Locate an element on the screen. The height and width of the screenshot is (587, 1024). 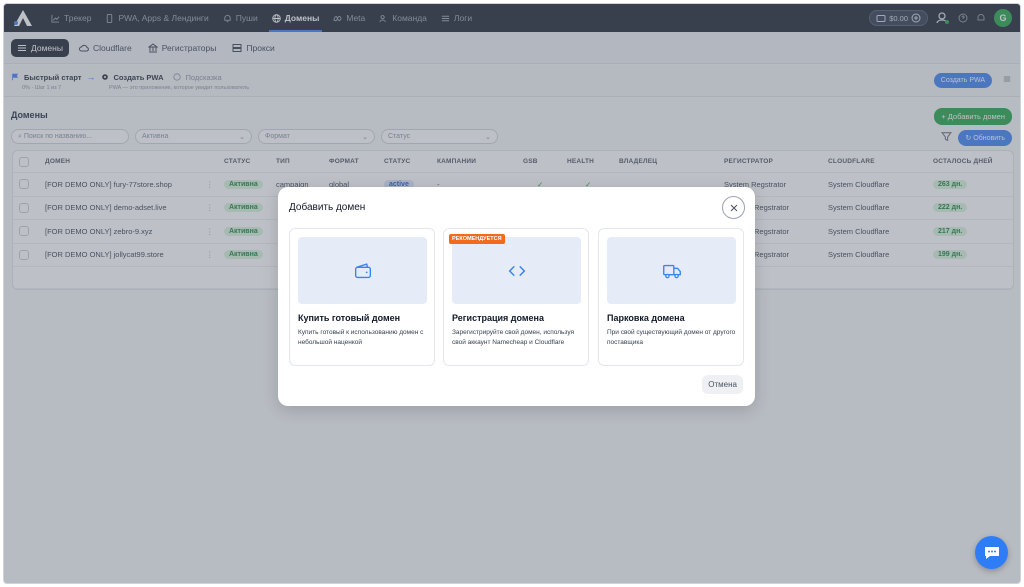
card-title: Регистрация домена is located at coordinates (498, 318).